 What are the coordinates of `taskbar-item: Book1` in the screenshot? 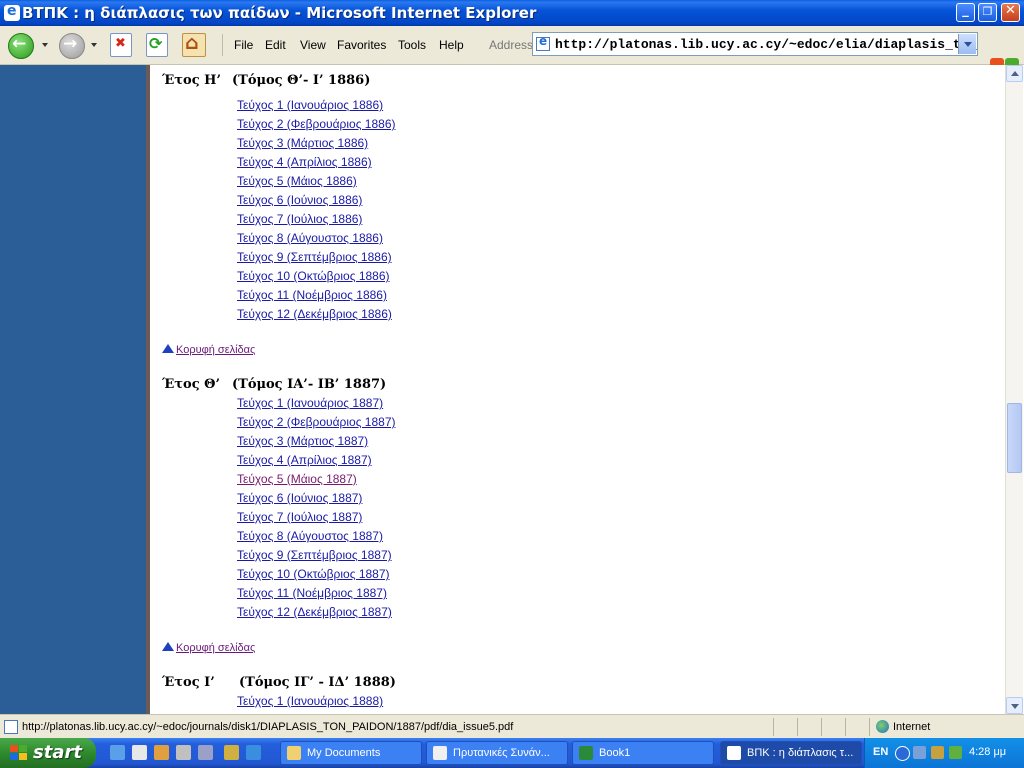 It's located at (643, 753).